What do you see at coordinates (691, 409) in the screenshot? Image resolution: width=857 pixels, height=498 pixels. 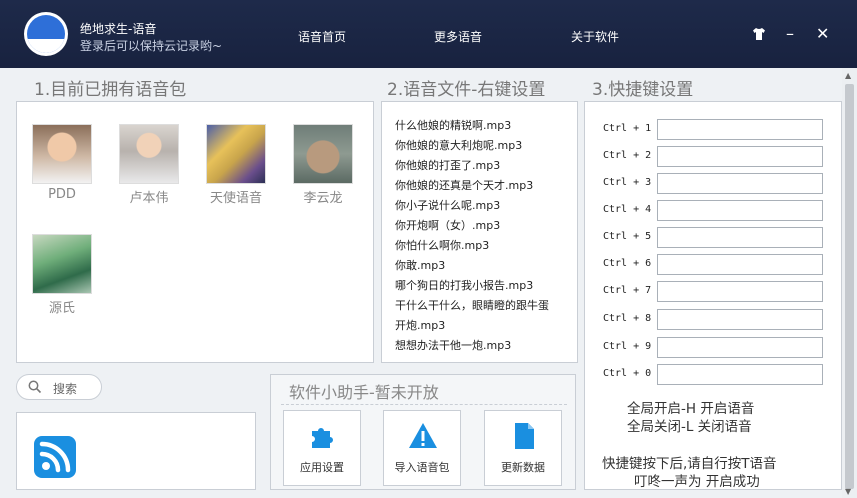 I see `global-on-note: 全局开启-H 开启语音` at bounding box center [691, 409].